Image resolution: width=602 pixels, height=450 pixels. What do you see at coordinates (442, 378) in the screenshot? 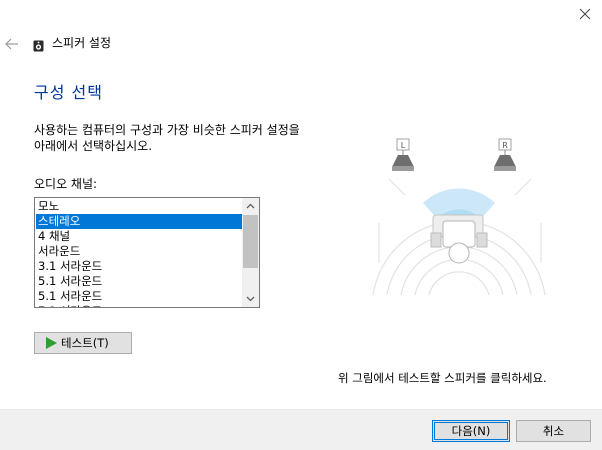
I see `test-hint-text: 위 그림에서 테스트할 스피커를 클릭하세요.` at bounding box center [442, 378].